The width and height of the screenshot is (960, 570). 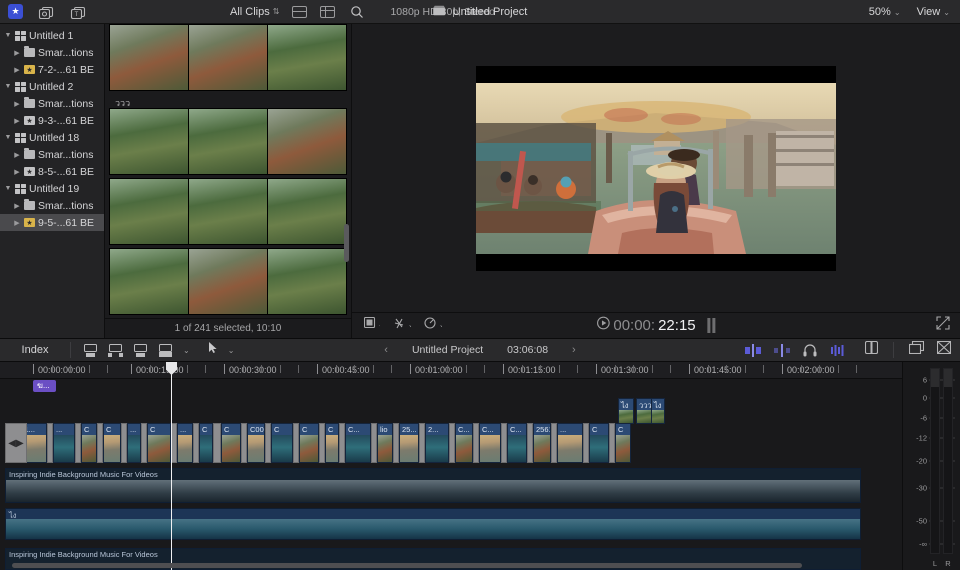 I want to click on sidebar-item-7-2-61-be: ▶ ★ 7-2-...61 BE, so click(x=52, y=69).